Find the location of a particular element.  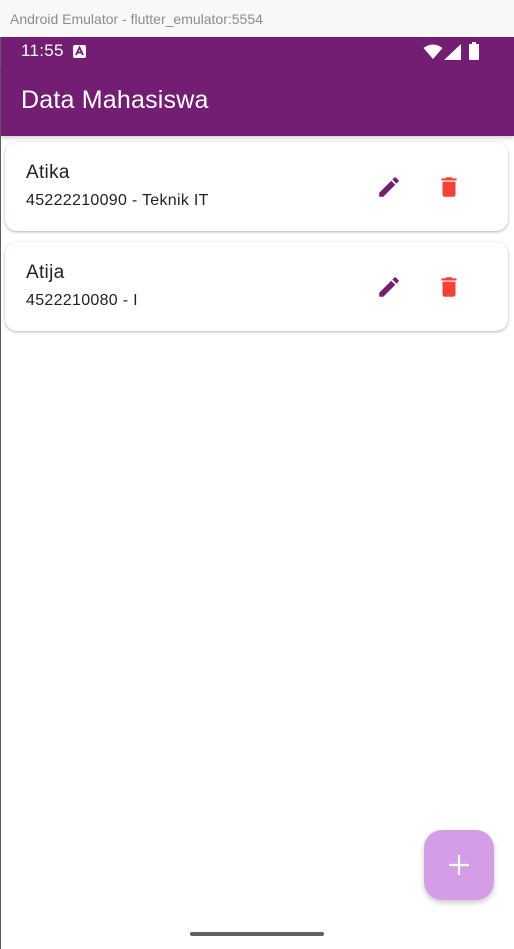

android-a-icon is located at coordinates (79, 51).